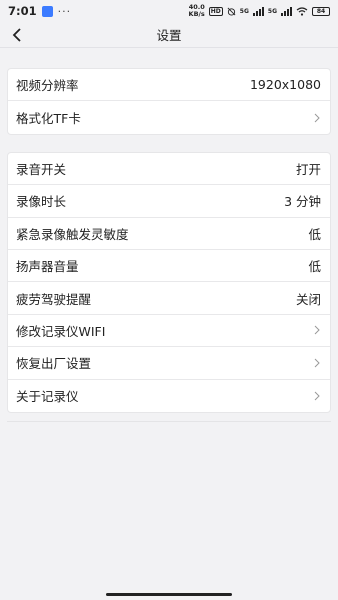  Describe the element at coordinates (47, 11) in the screenshot. I see `app-notification-icon` at that location.